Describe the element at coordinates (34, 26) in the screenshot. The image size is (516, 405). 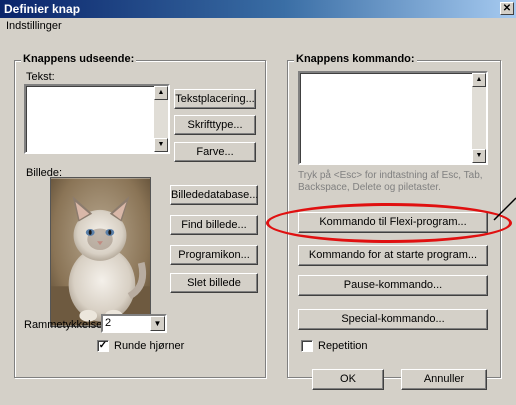
I see `menu-settings: Indstillinger` at that location.